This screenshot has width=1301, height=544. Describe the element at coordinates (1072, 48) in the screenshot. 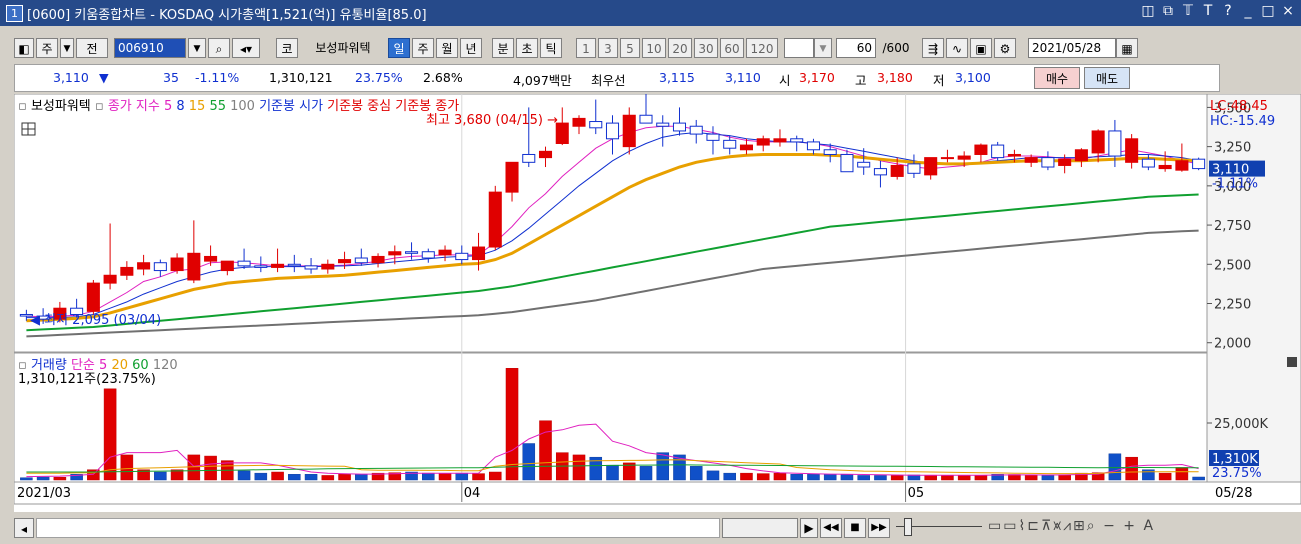

I see `date-input: 2021/05/28` at that location.